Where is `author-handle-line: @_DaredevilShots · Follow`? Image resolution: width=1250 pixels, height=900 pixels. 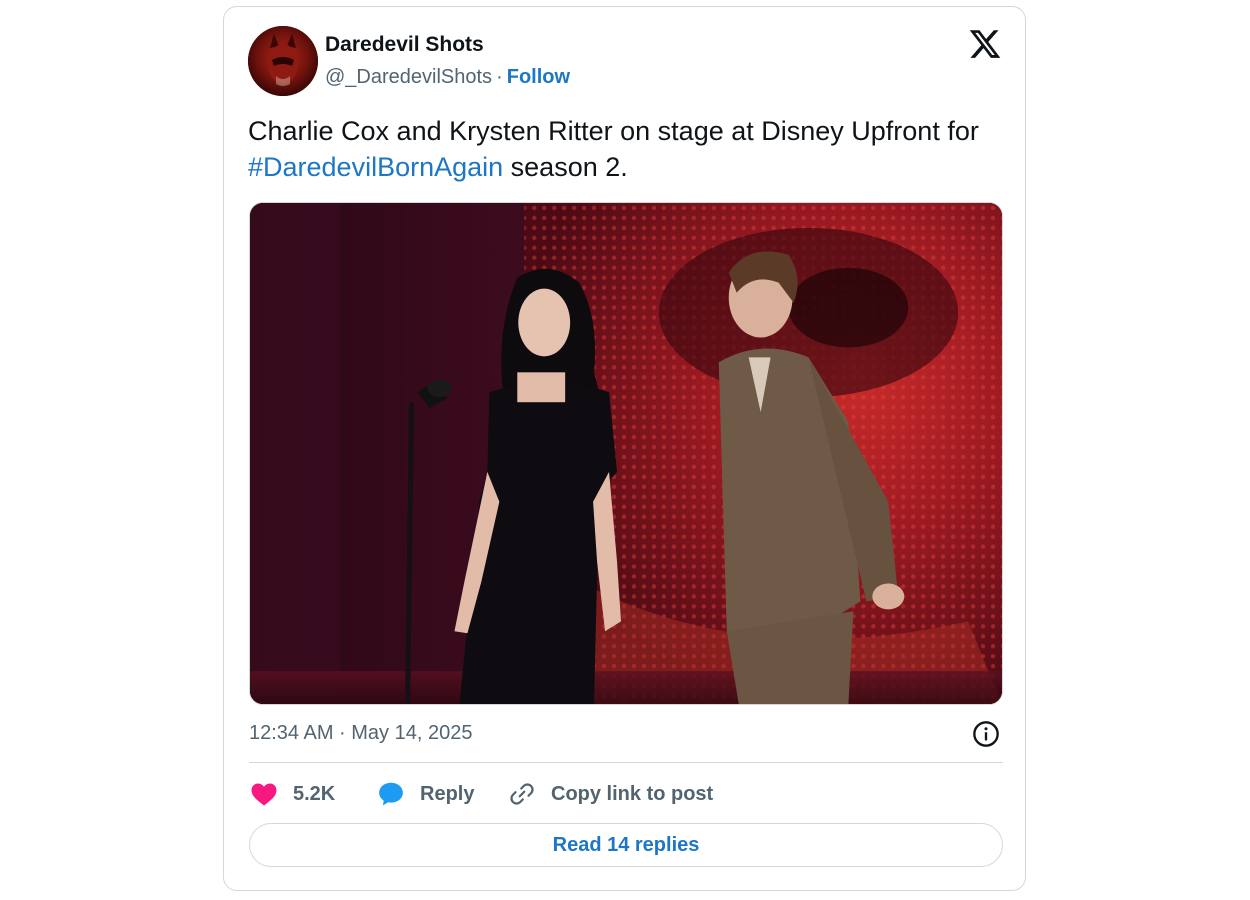
author-handle-line: @_DaredevilShots · Follow is located at coordinates (447, 77).